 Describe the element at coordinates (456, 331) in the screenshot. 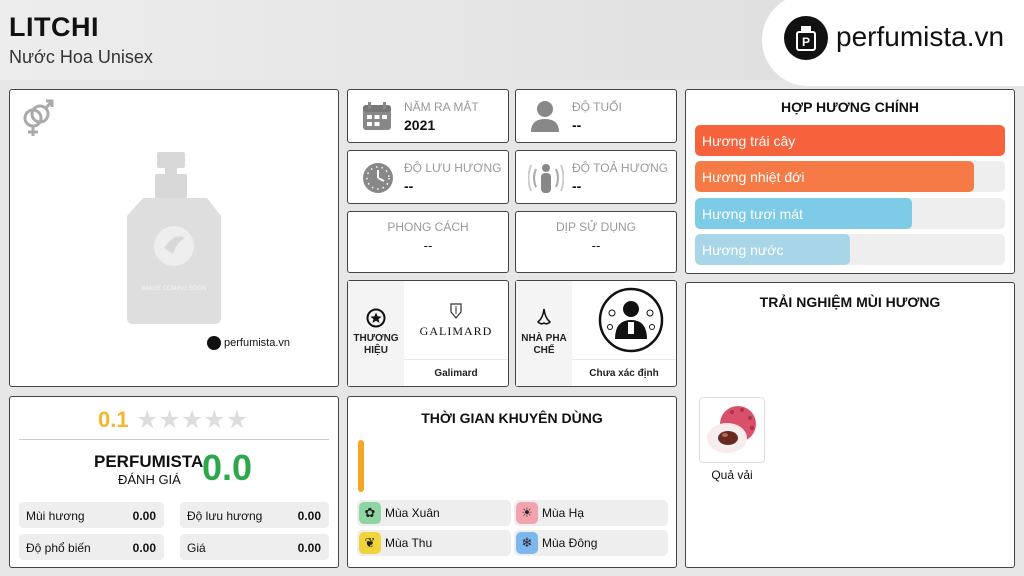

I see `brand-logo-text: GALIMARD` at that location.